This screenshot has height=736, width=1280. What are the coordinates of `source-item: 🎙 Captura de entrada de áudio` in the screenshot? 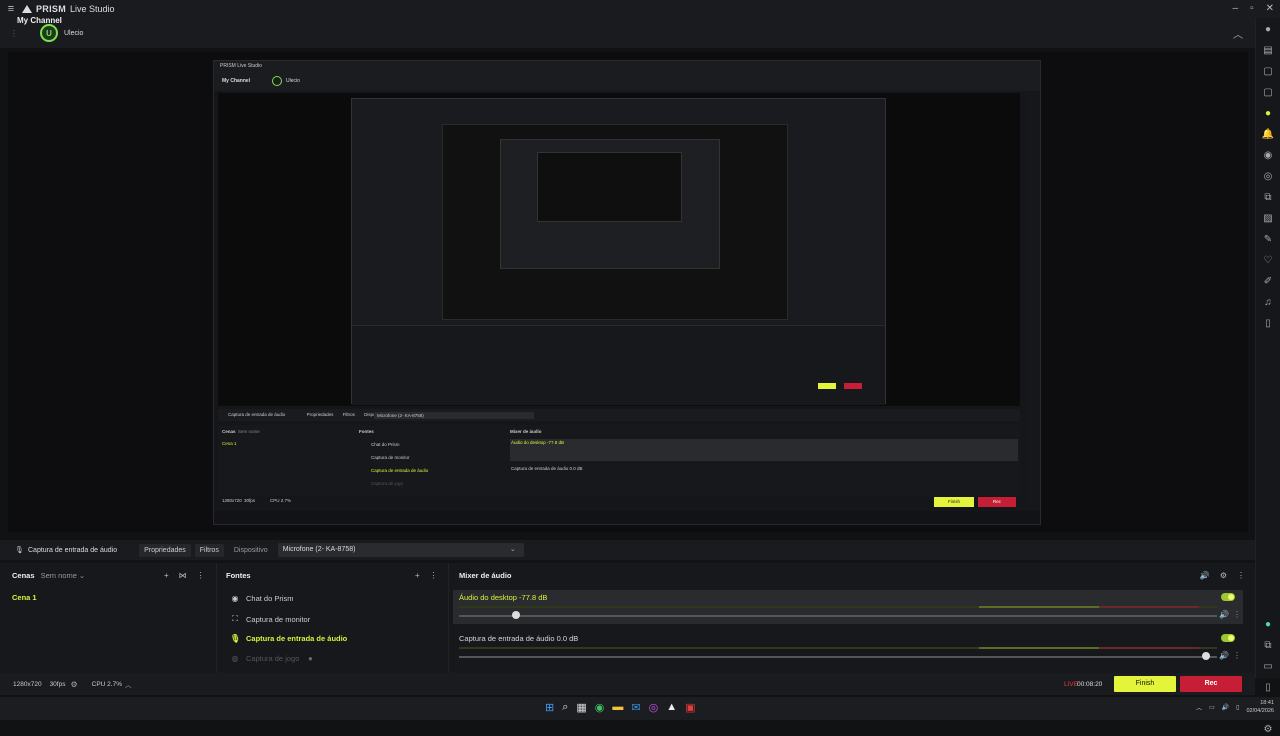 It's located at (288, 638).